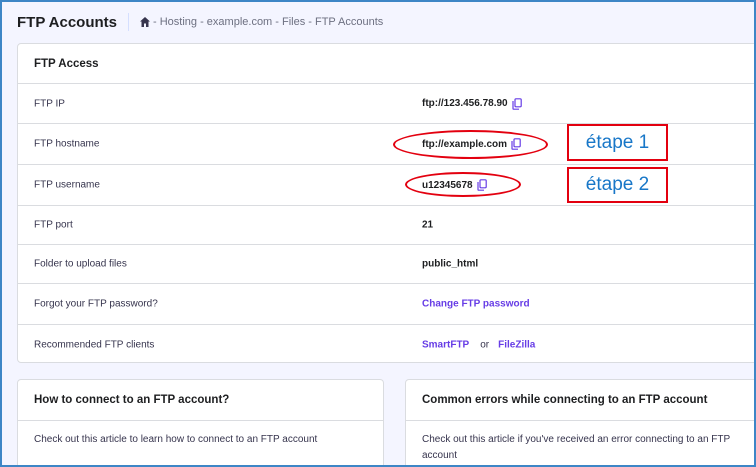 The width and height of the screenshot is (756, 467). I want to click on step-1-label: étape 1, so click(617, 142).